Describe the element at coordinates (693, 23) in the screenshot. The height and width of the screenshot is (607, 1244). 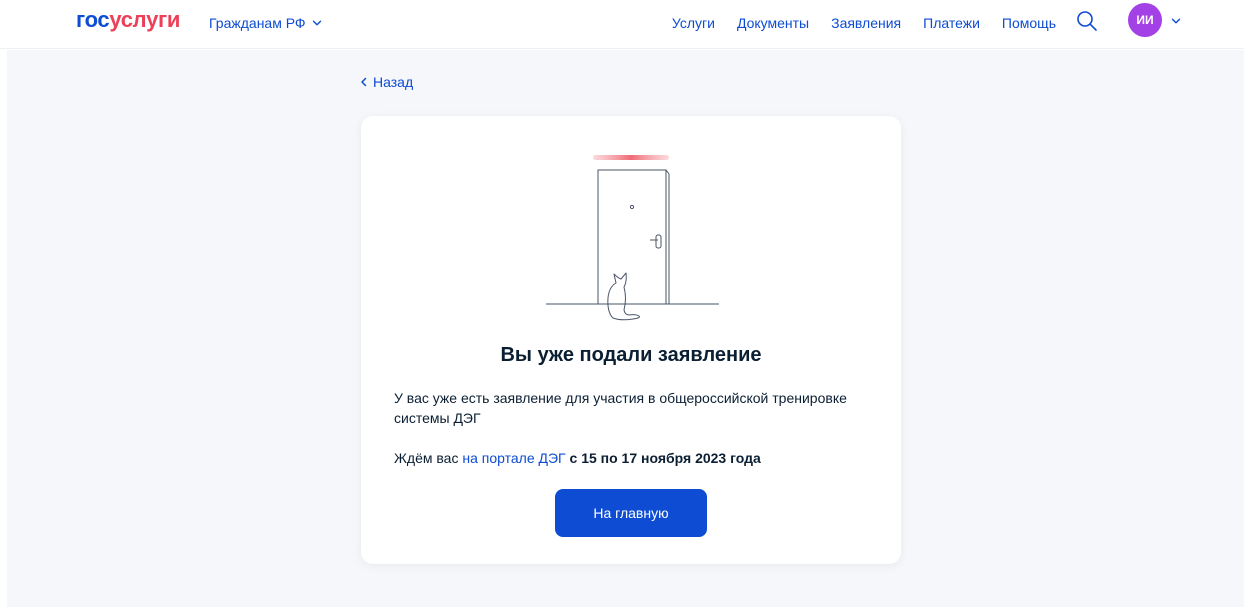
I see `nav-services: Услуги` at that location.